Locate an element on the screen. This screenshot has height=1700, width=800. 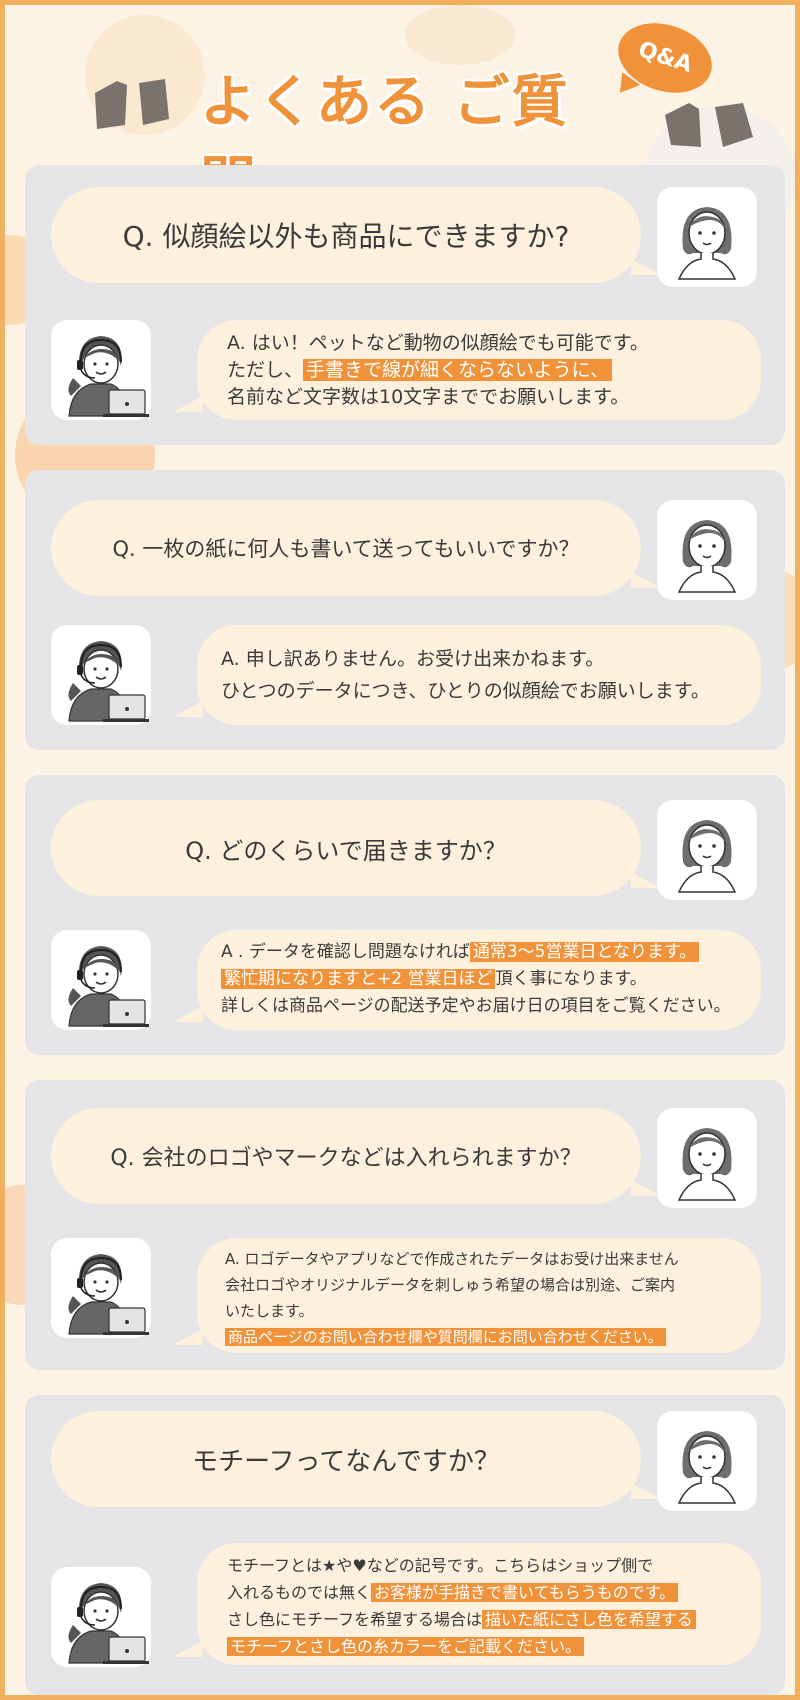
answer-line: さし色にモチーフを希望する場合は 描いた紙にさし色を希望する is located at coordinates (494, 1619).